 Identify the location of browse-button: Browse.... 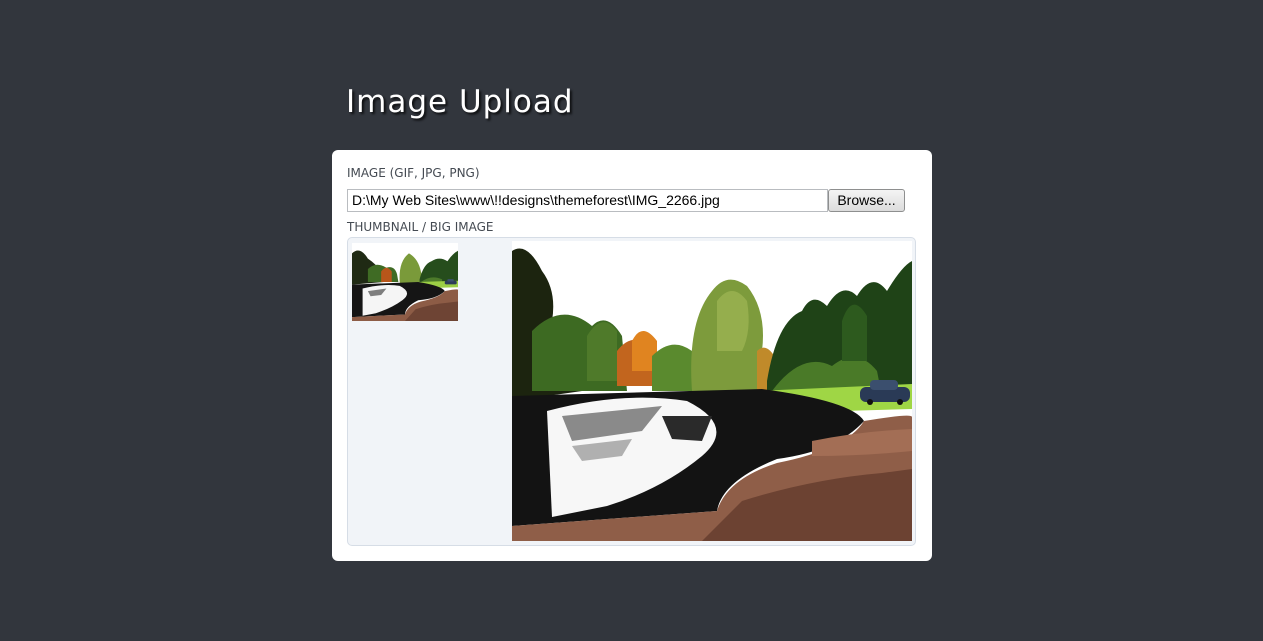
(866, 200).